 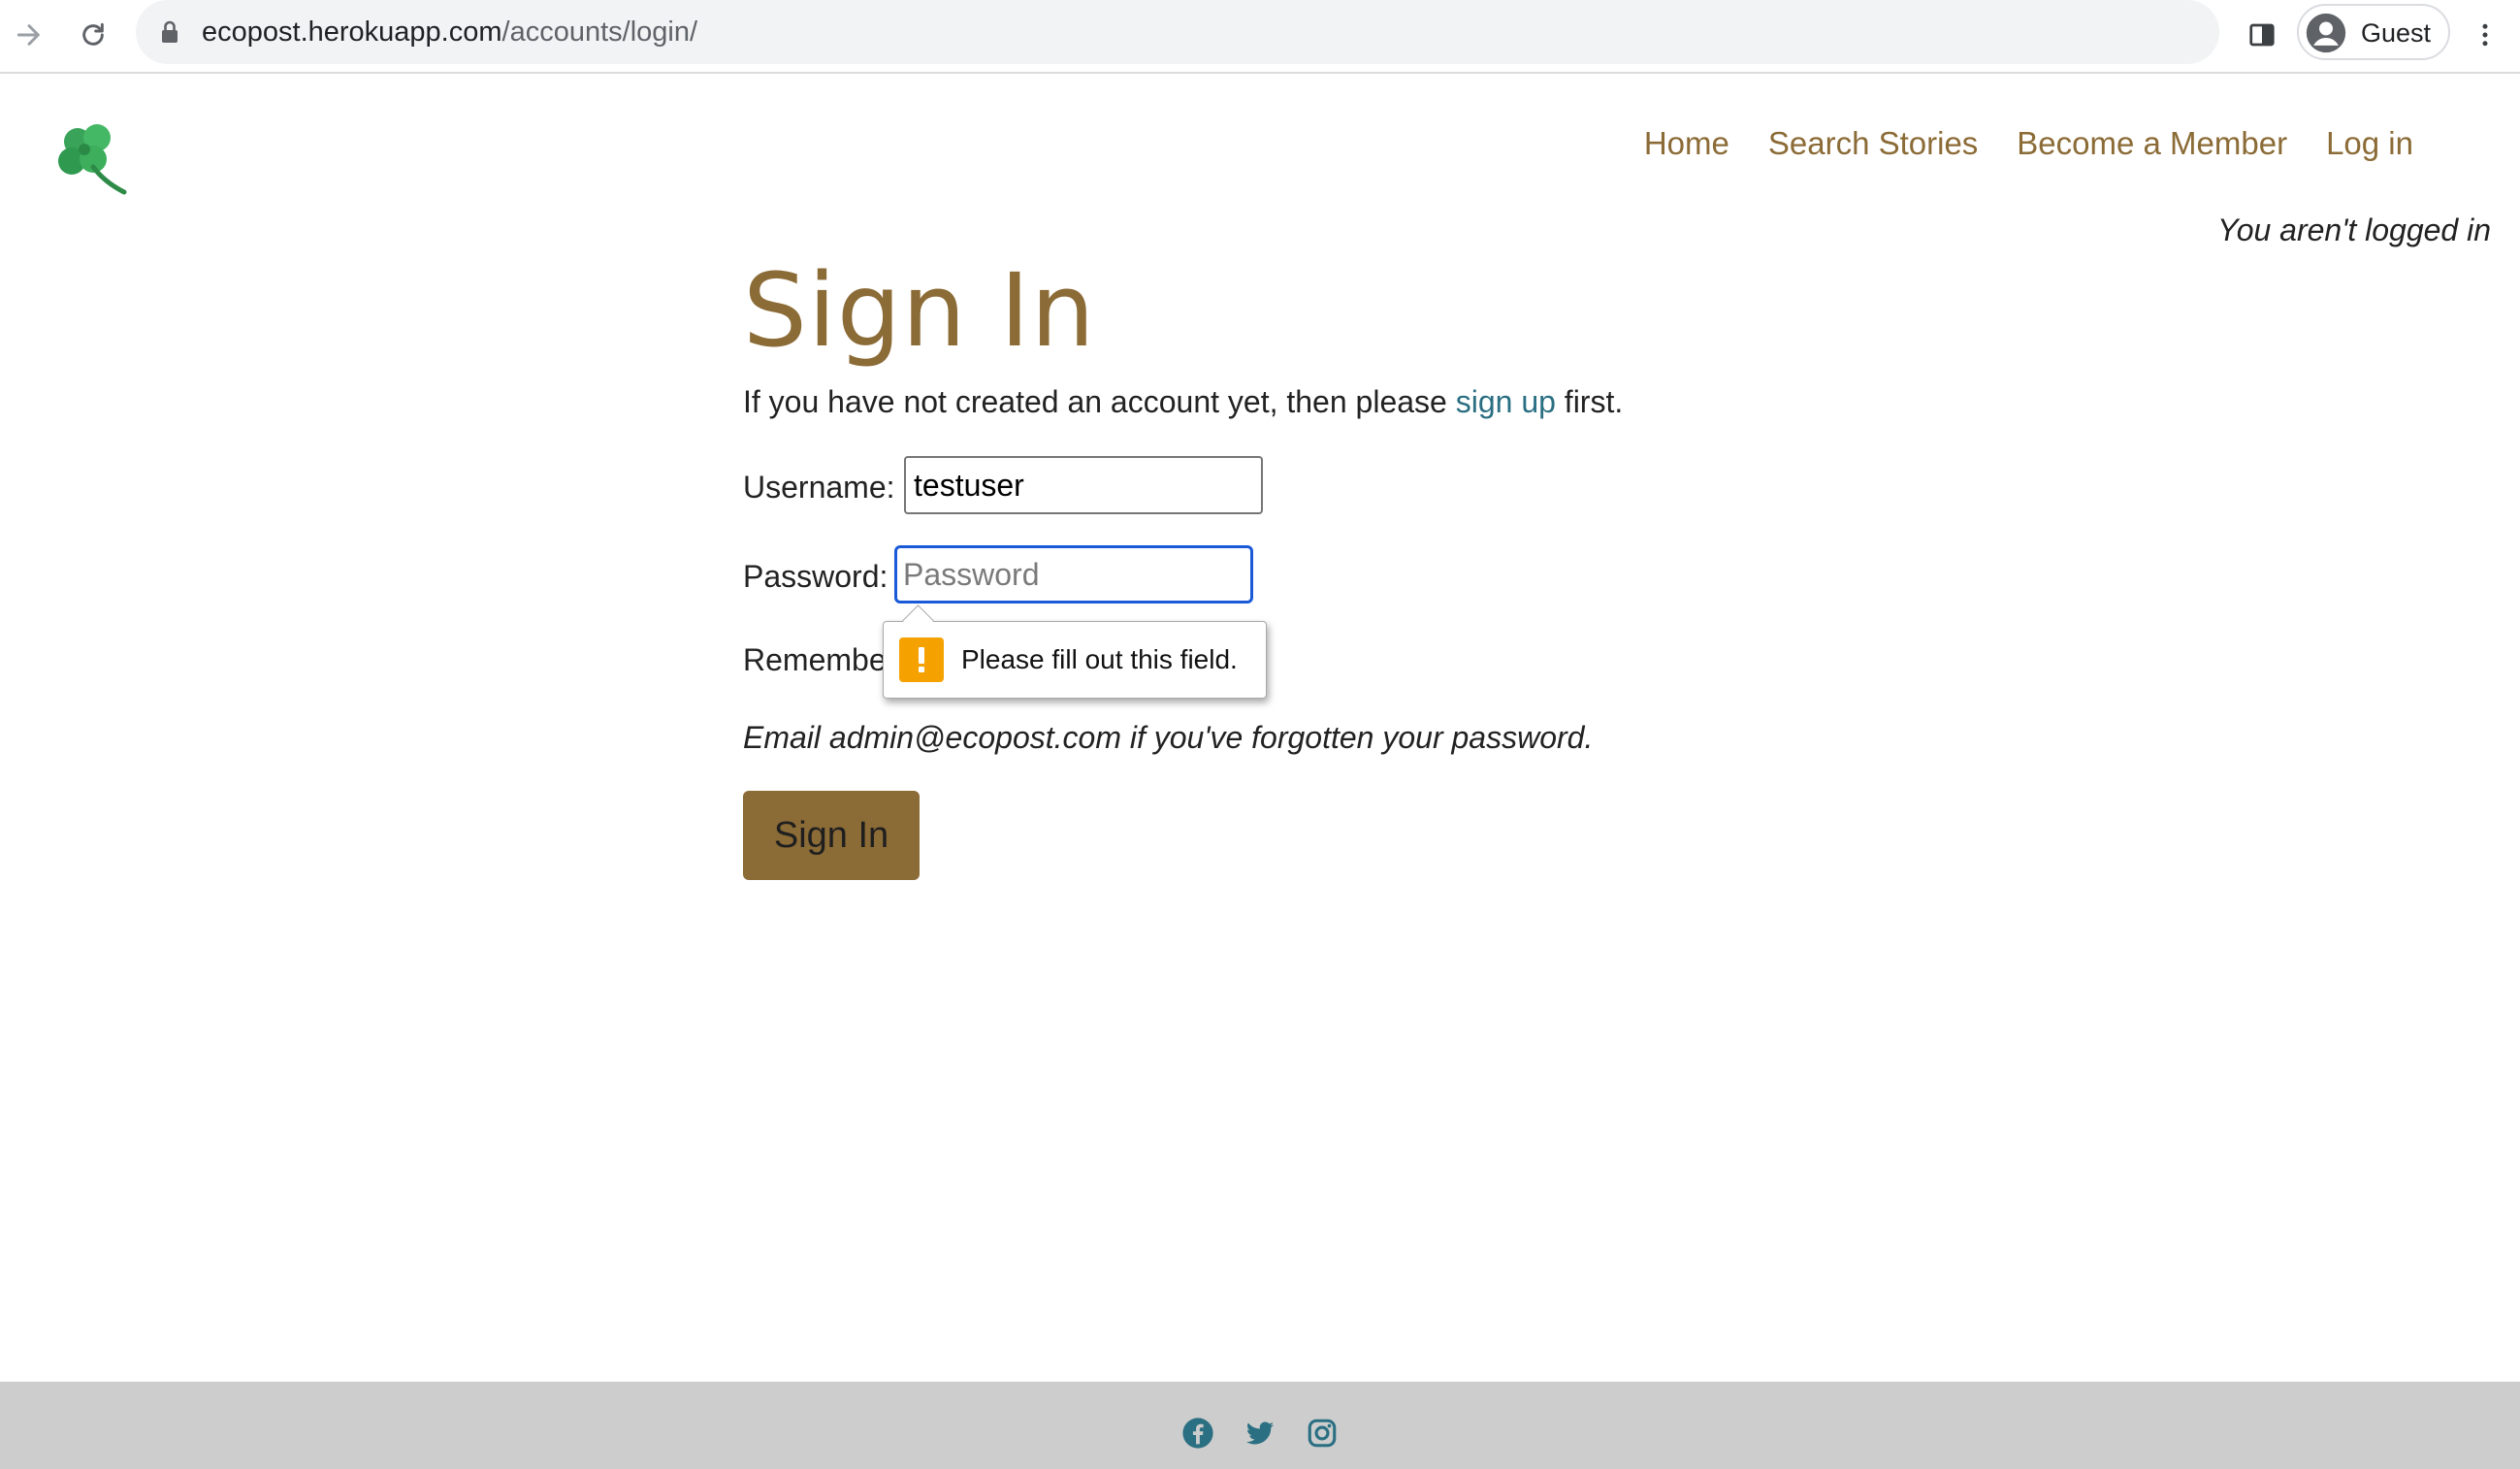 I want to click on site-logo, so click(x=92, y=162).